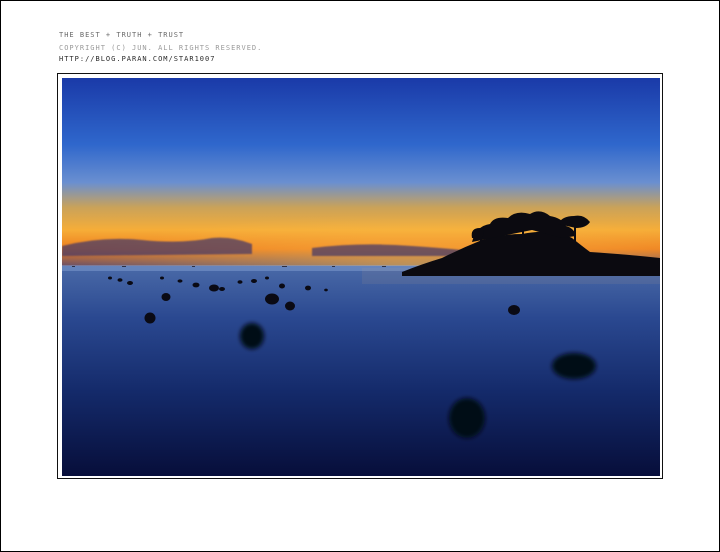  I want to click on blog-url-link: http://blog.paran.com/star1007, so click(137, 59).